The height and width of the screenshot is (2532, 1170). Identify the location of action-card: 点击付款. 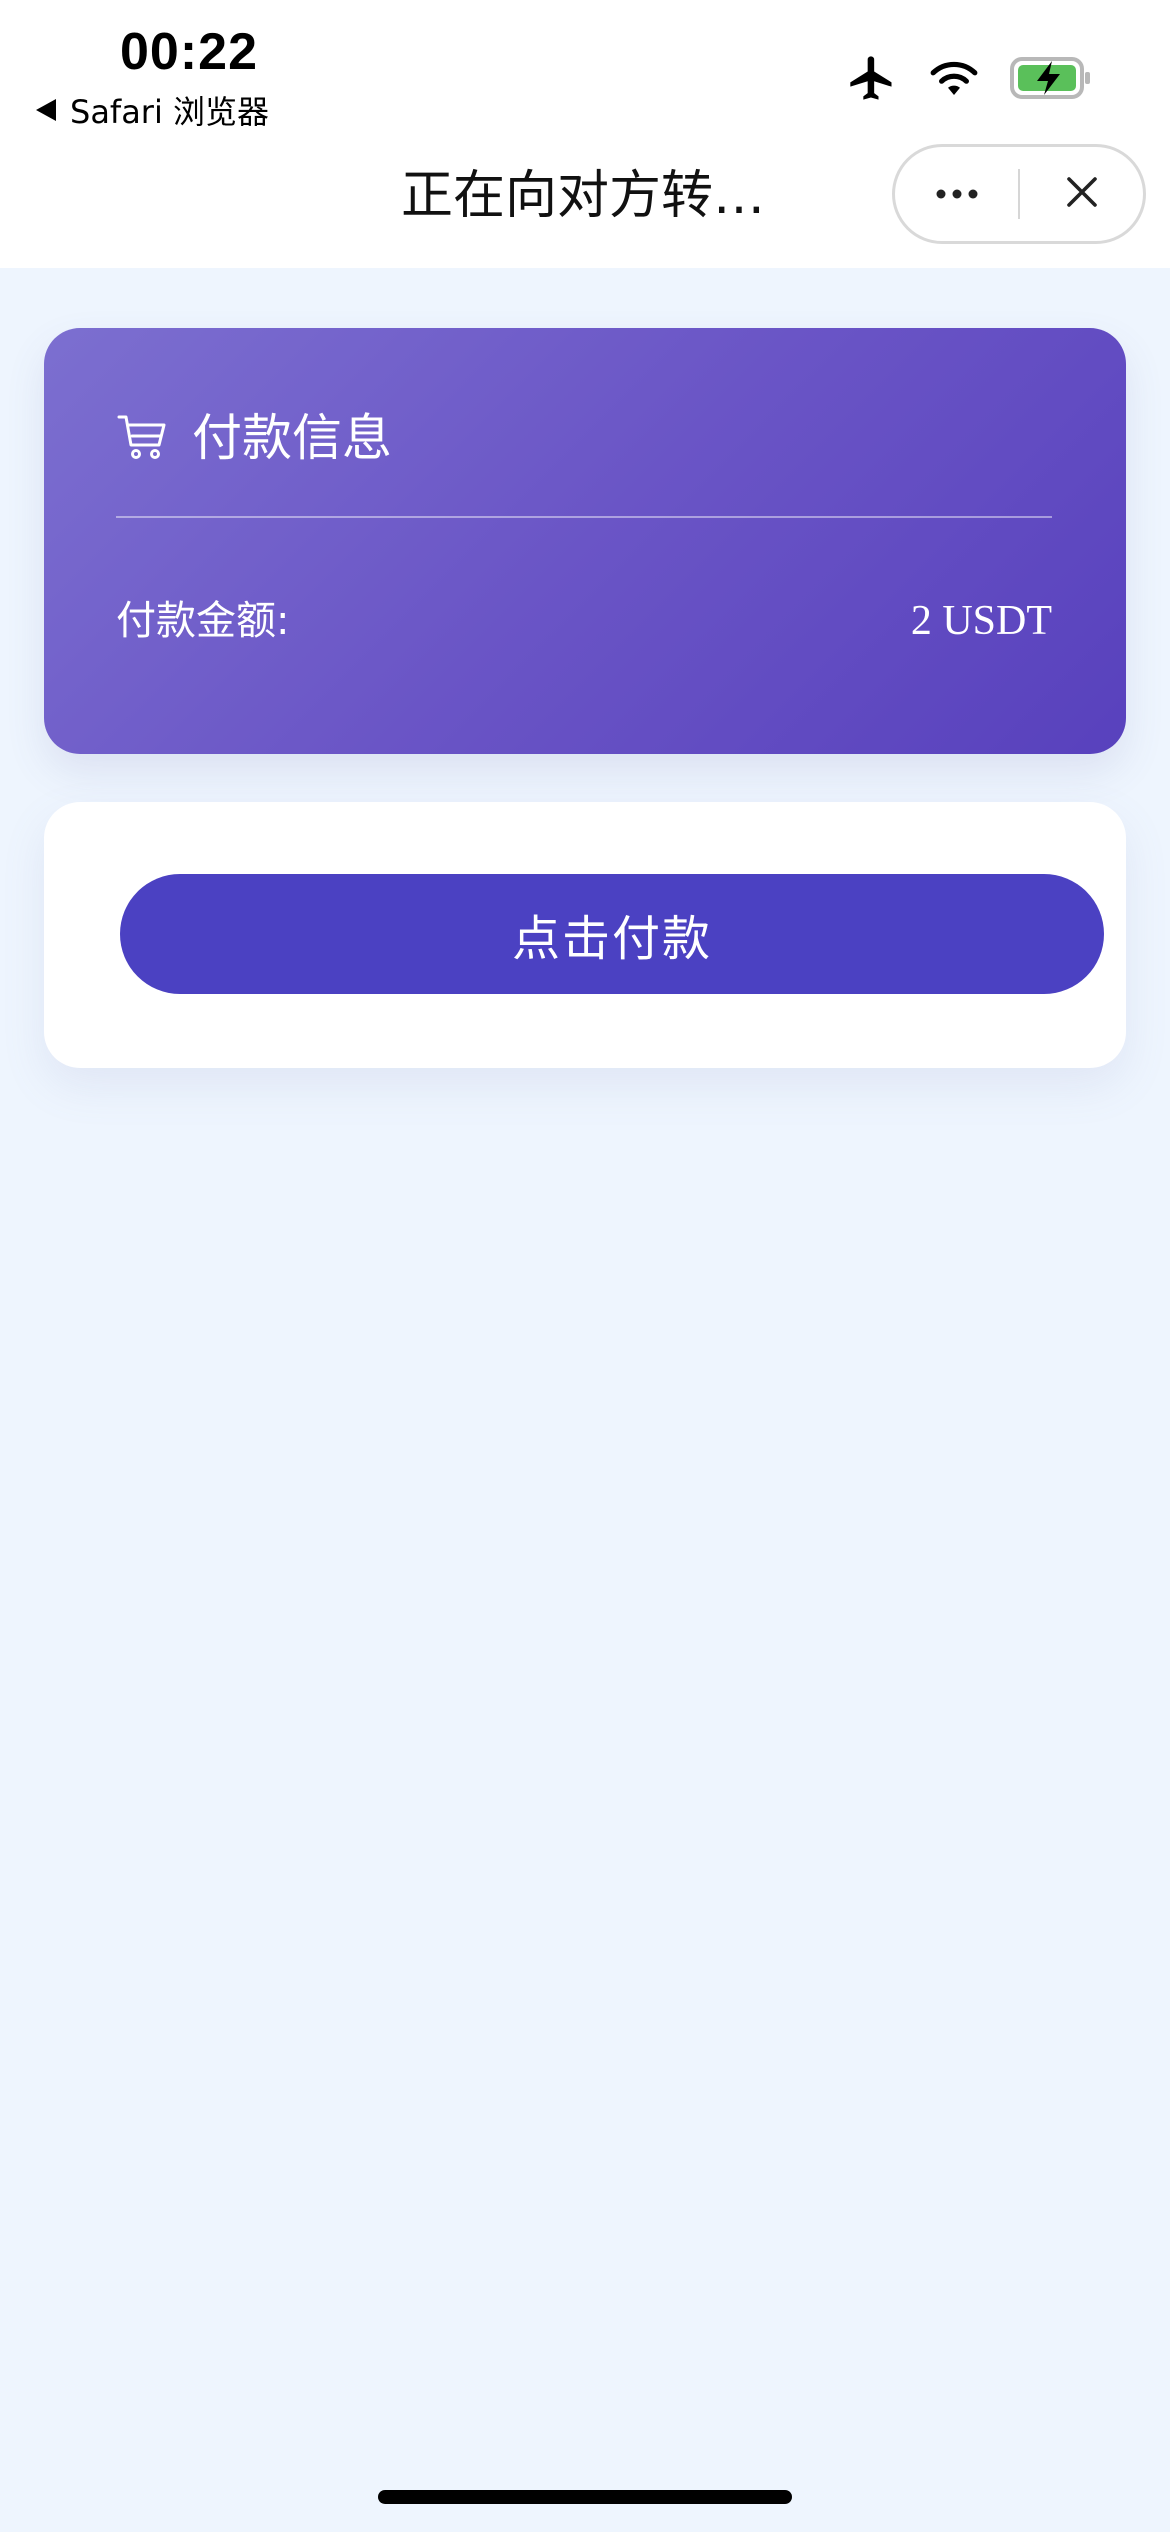
(585, 935).